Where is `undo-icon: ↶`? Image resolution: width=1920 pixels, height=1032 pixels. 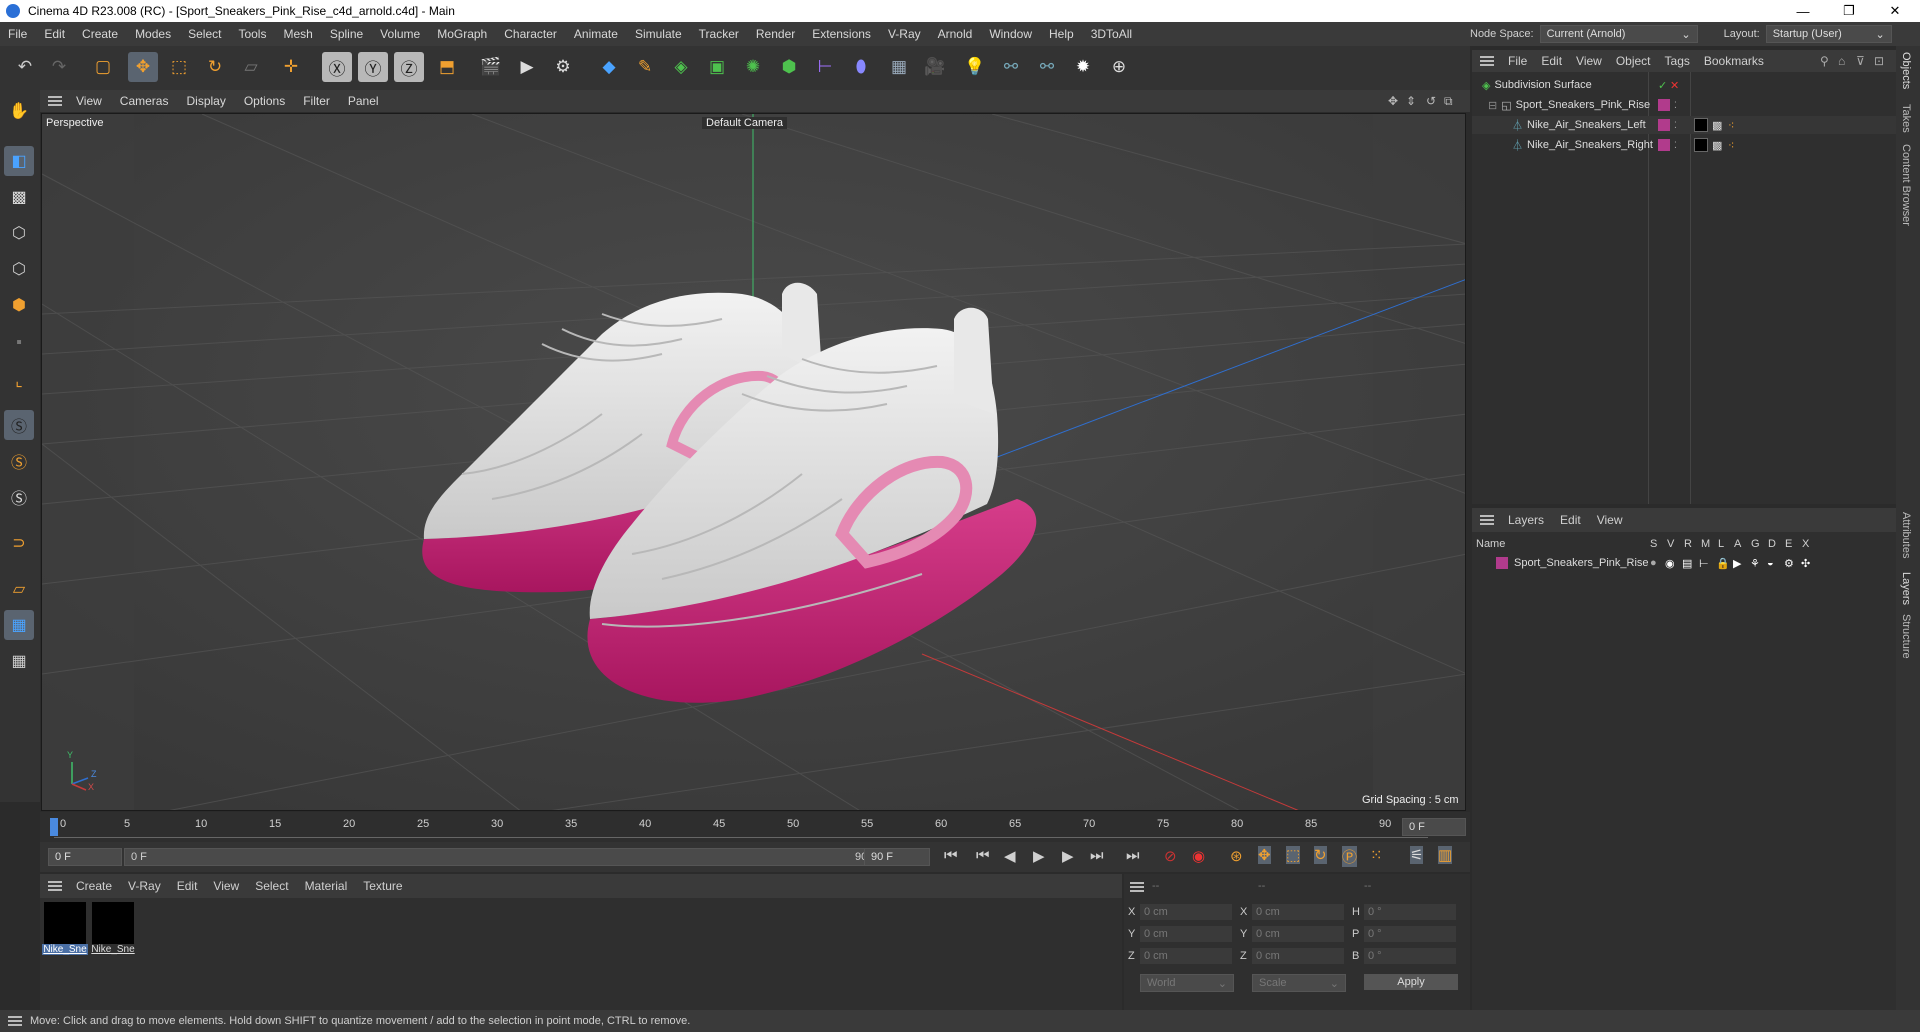 undo-icon: ↶ is located at coordinates (25, 67).